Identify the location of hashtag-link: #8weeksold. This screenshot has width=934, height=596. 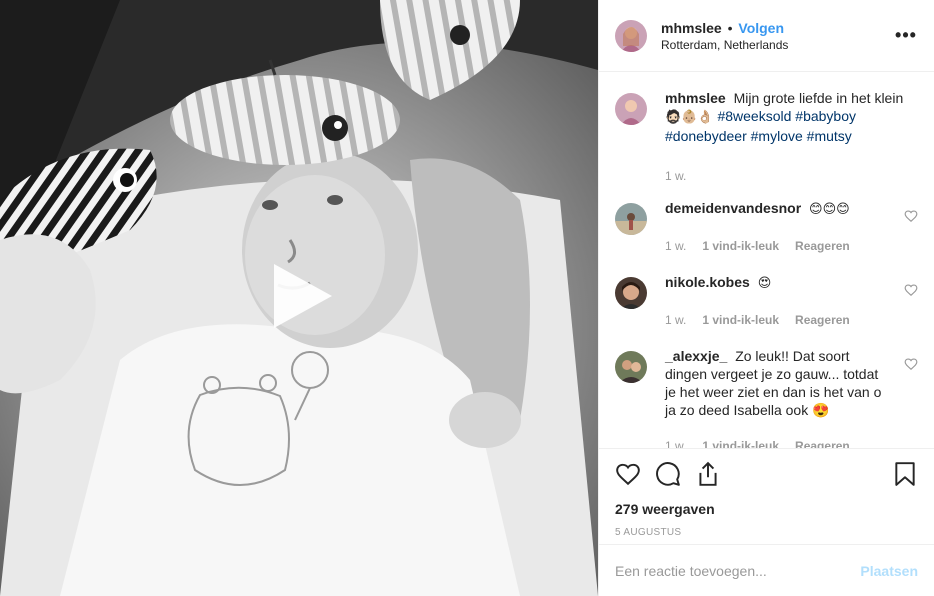
(754, 116).